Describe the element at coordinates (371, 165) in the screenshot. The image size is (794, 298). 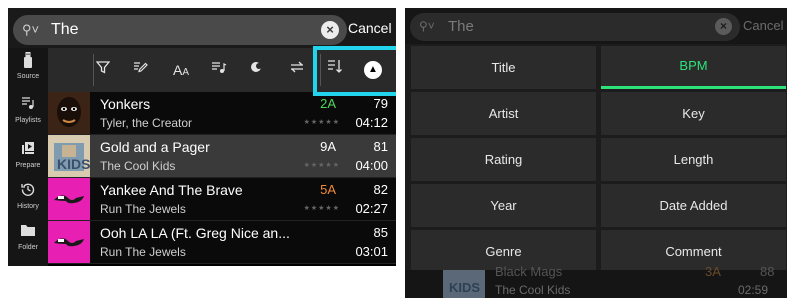
I see `track-length: 04:00` at that location.